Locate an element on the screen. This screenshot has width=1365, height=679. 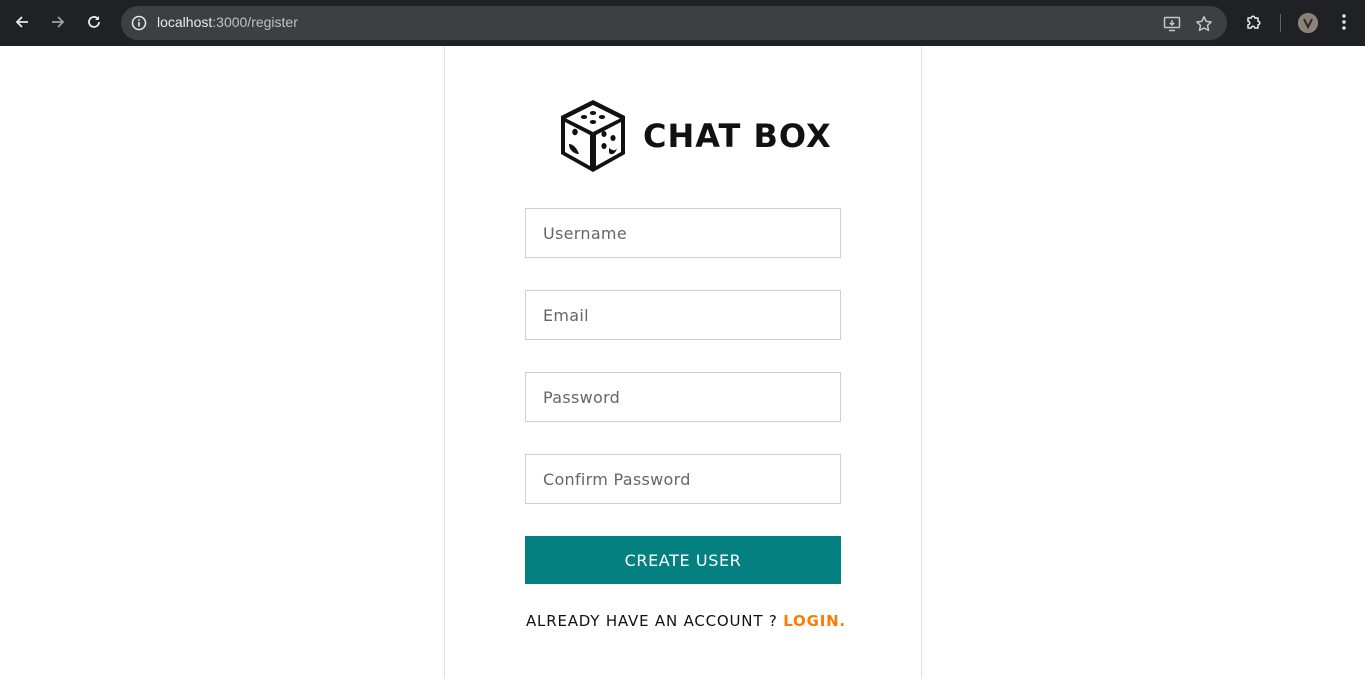
reload-icon is located at coordinates (94, 22).